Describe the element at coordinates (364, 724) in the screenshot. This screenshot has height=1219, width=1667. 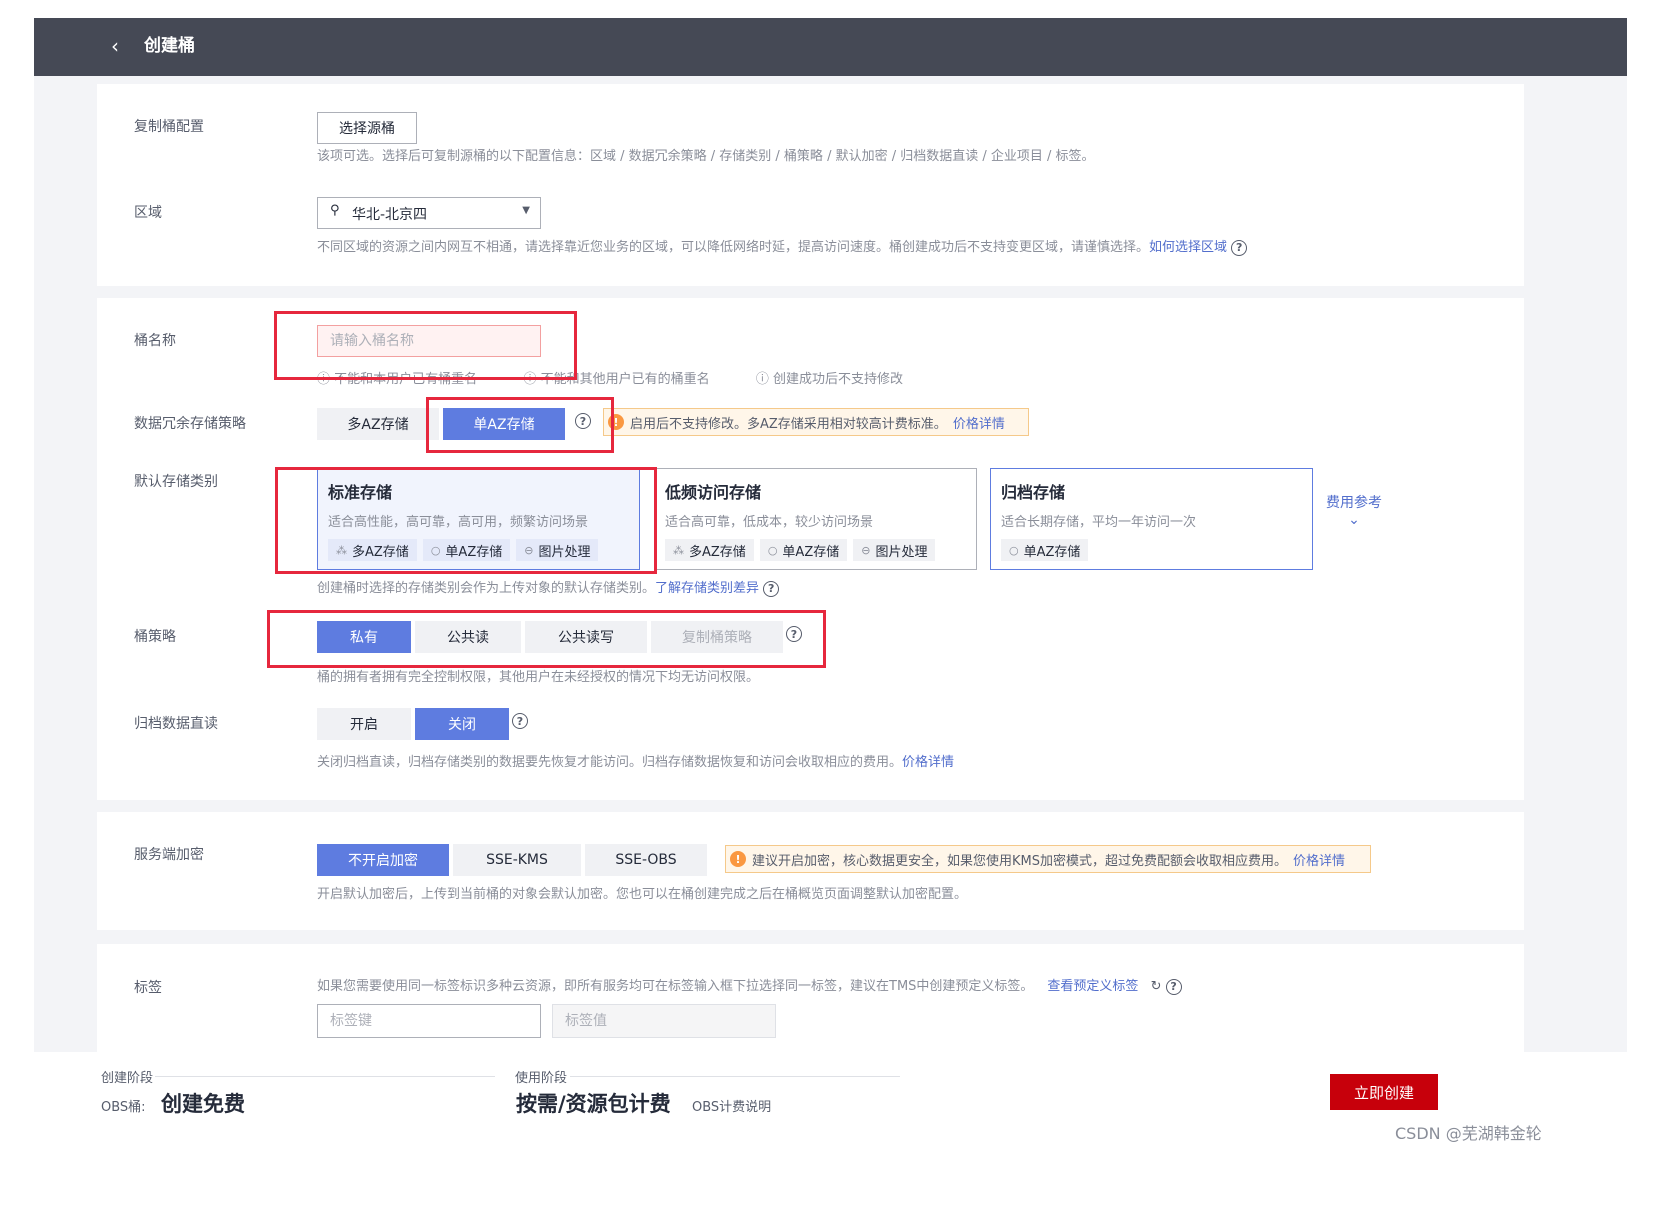
I see `archive-option-on: 开启` at that location.